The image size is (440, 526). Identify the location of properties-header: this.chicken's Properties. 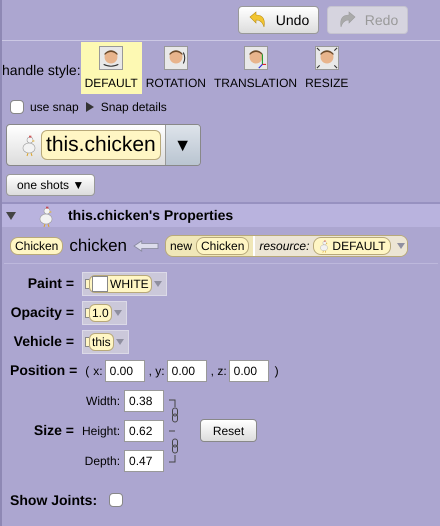
(221, 214).